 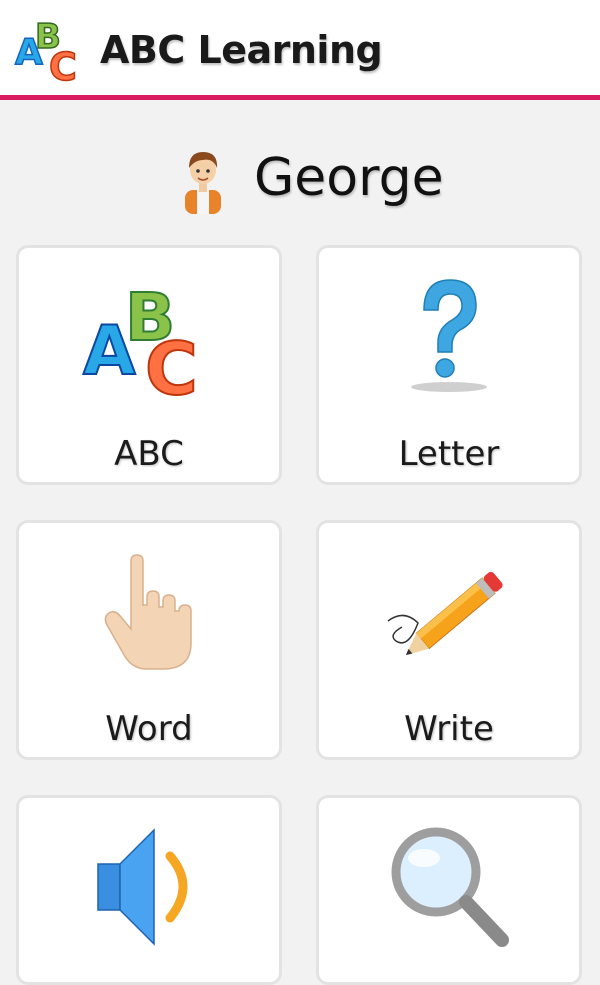 I want to click on abc-logo-icon: A B C, so click(x=45, y=50).